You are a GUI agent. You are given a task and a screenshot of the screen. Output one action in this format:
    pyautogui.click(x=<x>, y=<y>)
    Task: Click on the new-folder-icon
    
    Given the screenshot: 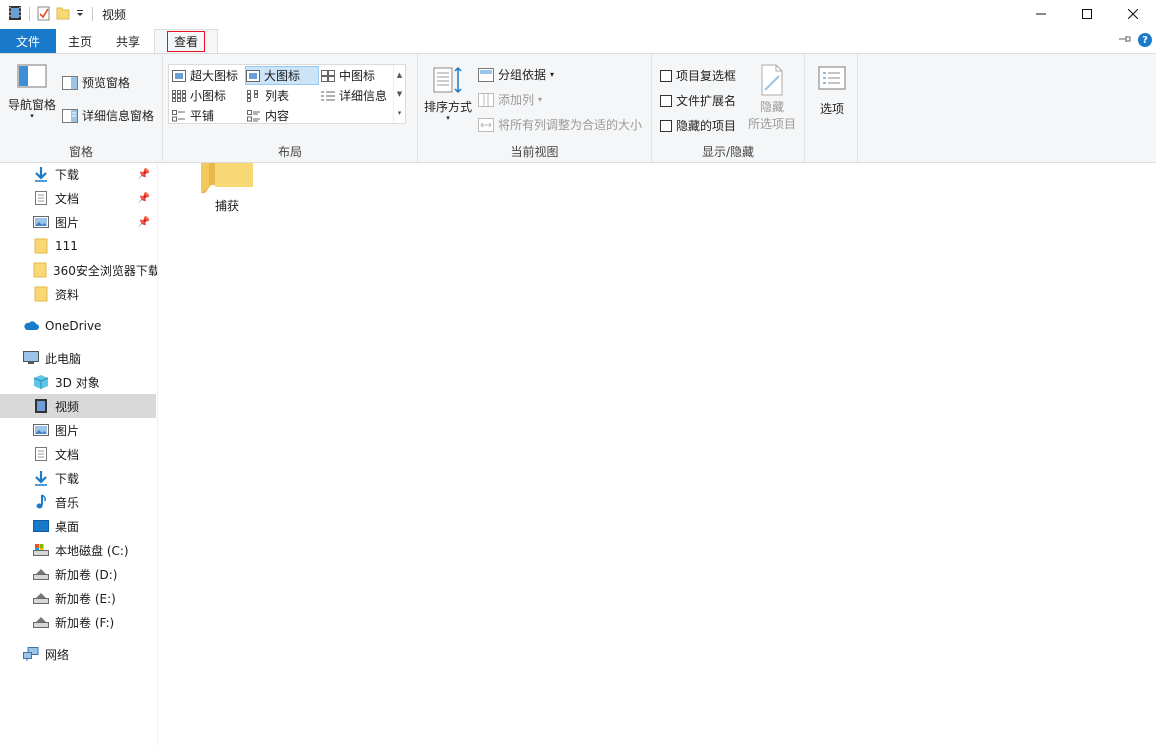 What is the action you would take?
    pyautogui.click(x=63, y=14)
    